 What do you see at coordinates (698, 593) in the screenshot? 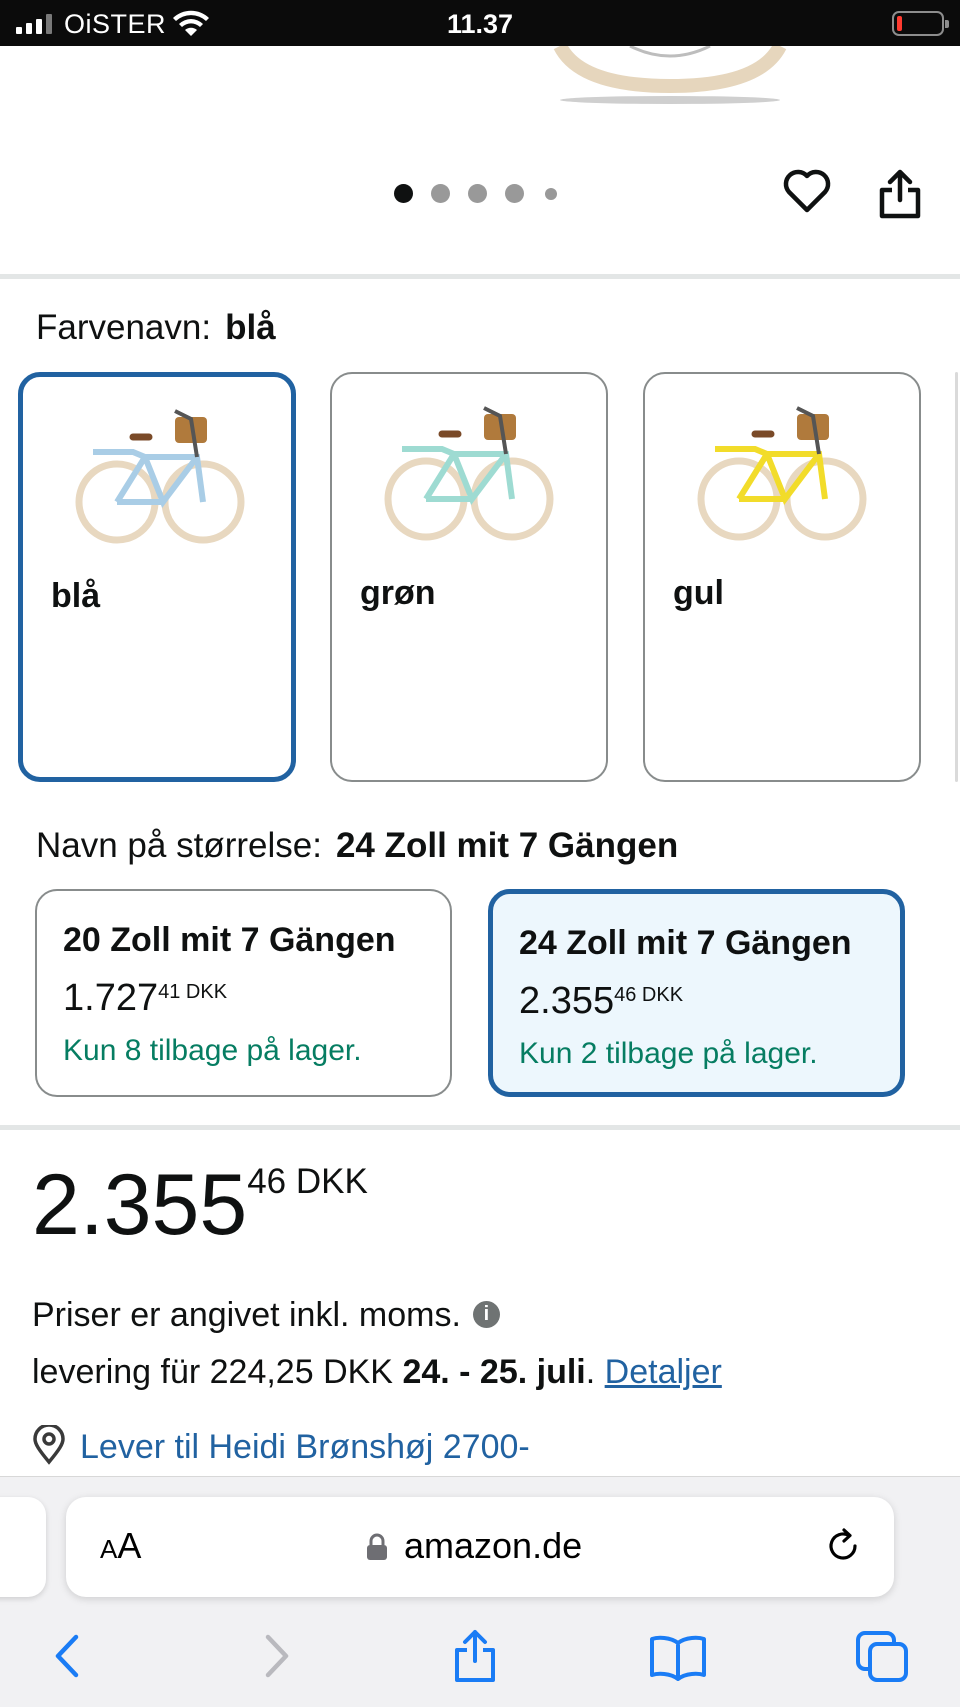
I see `color-option-label: gul` at bounding box center [698, 593].